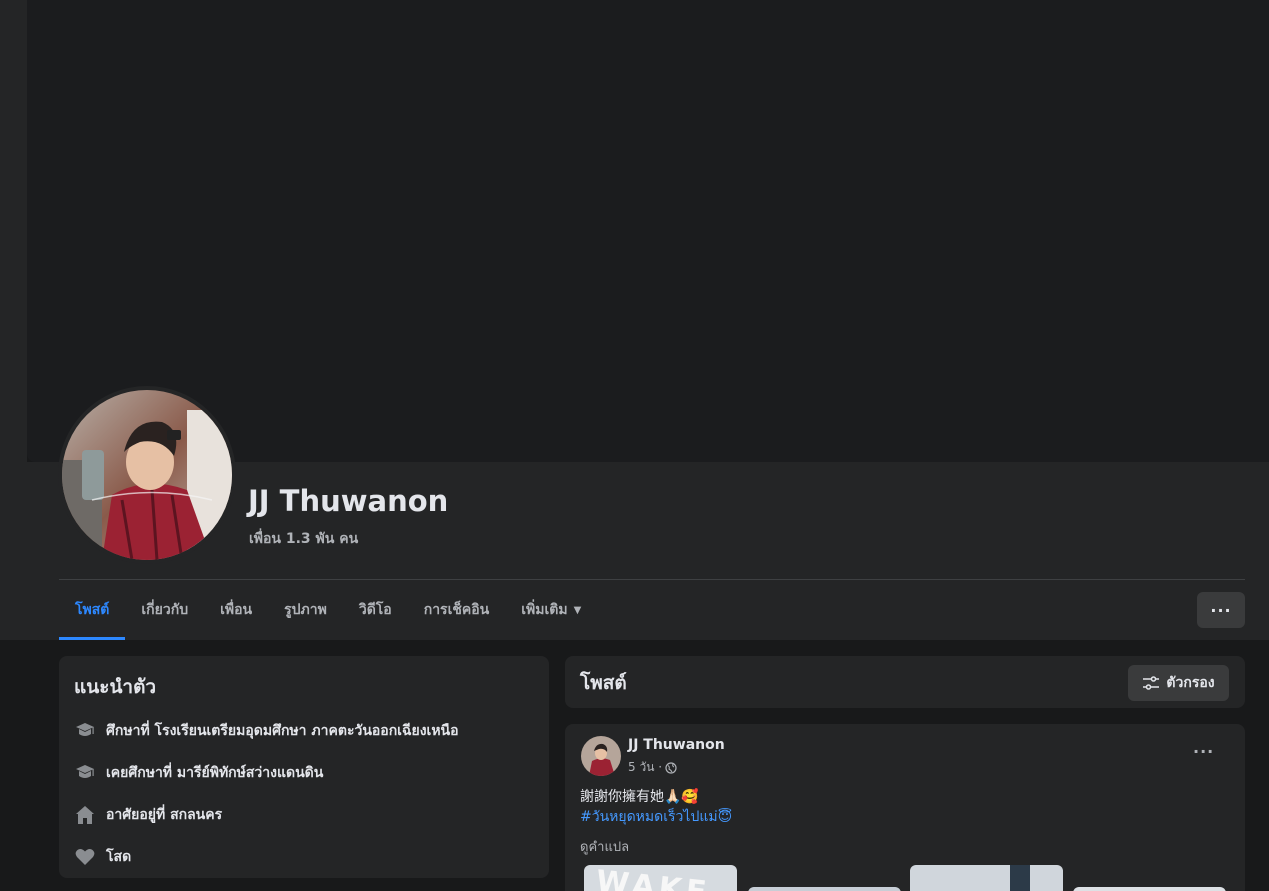 Image resolution: width=1269 pixels, height=891 pixels. I want to click on tab-label: รูปภาพ, so click(305, 610).